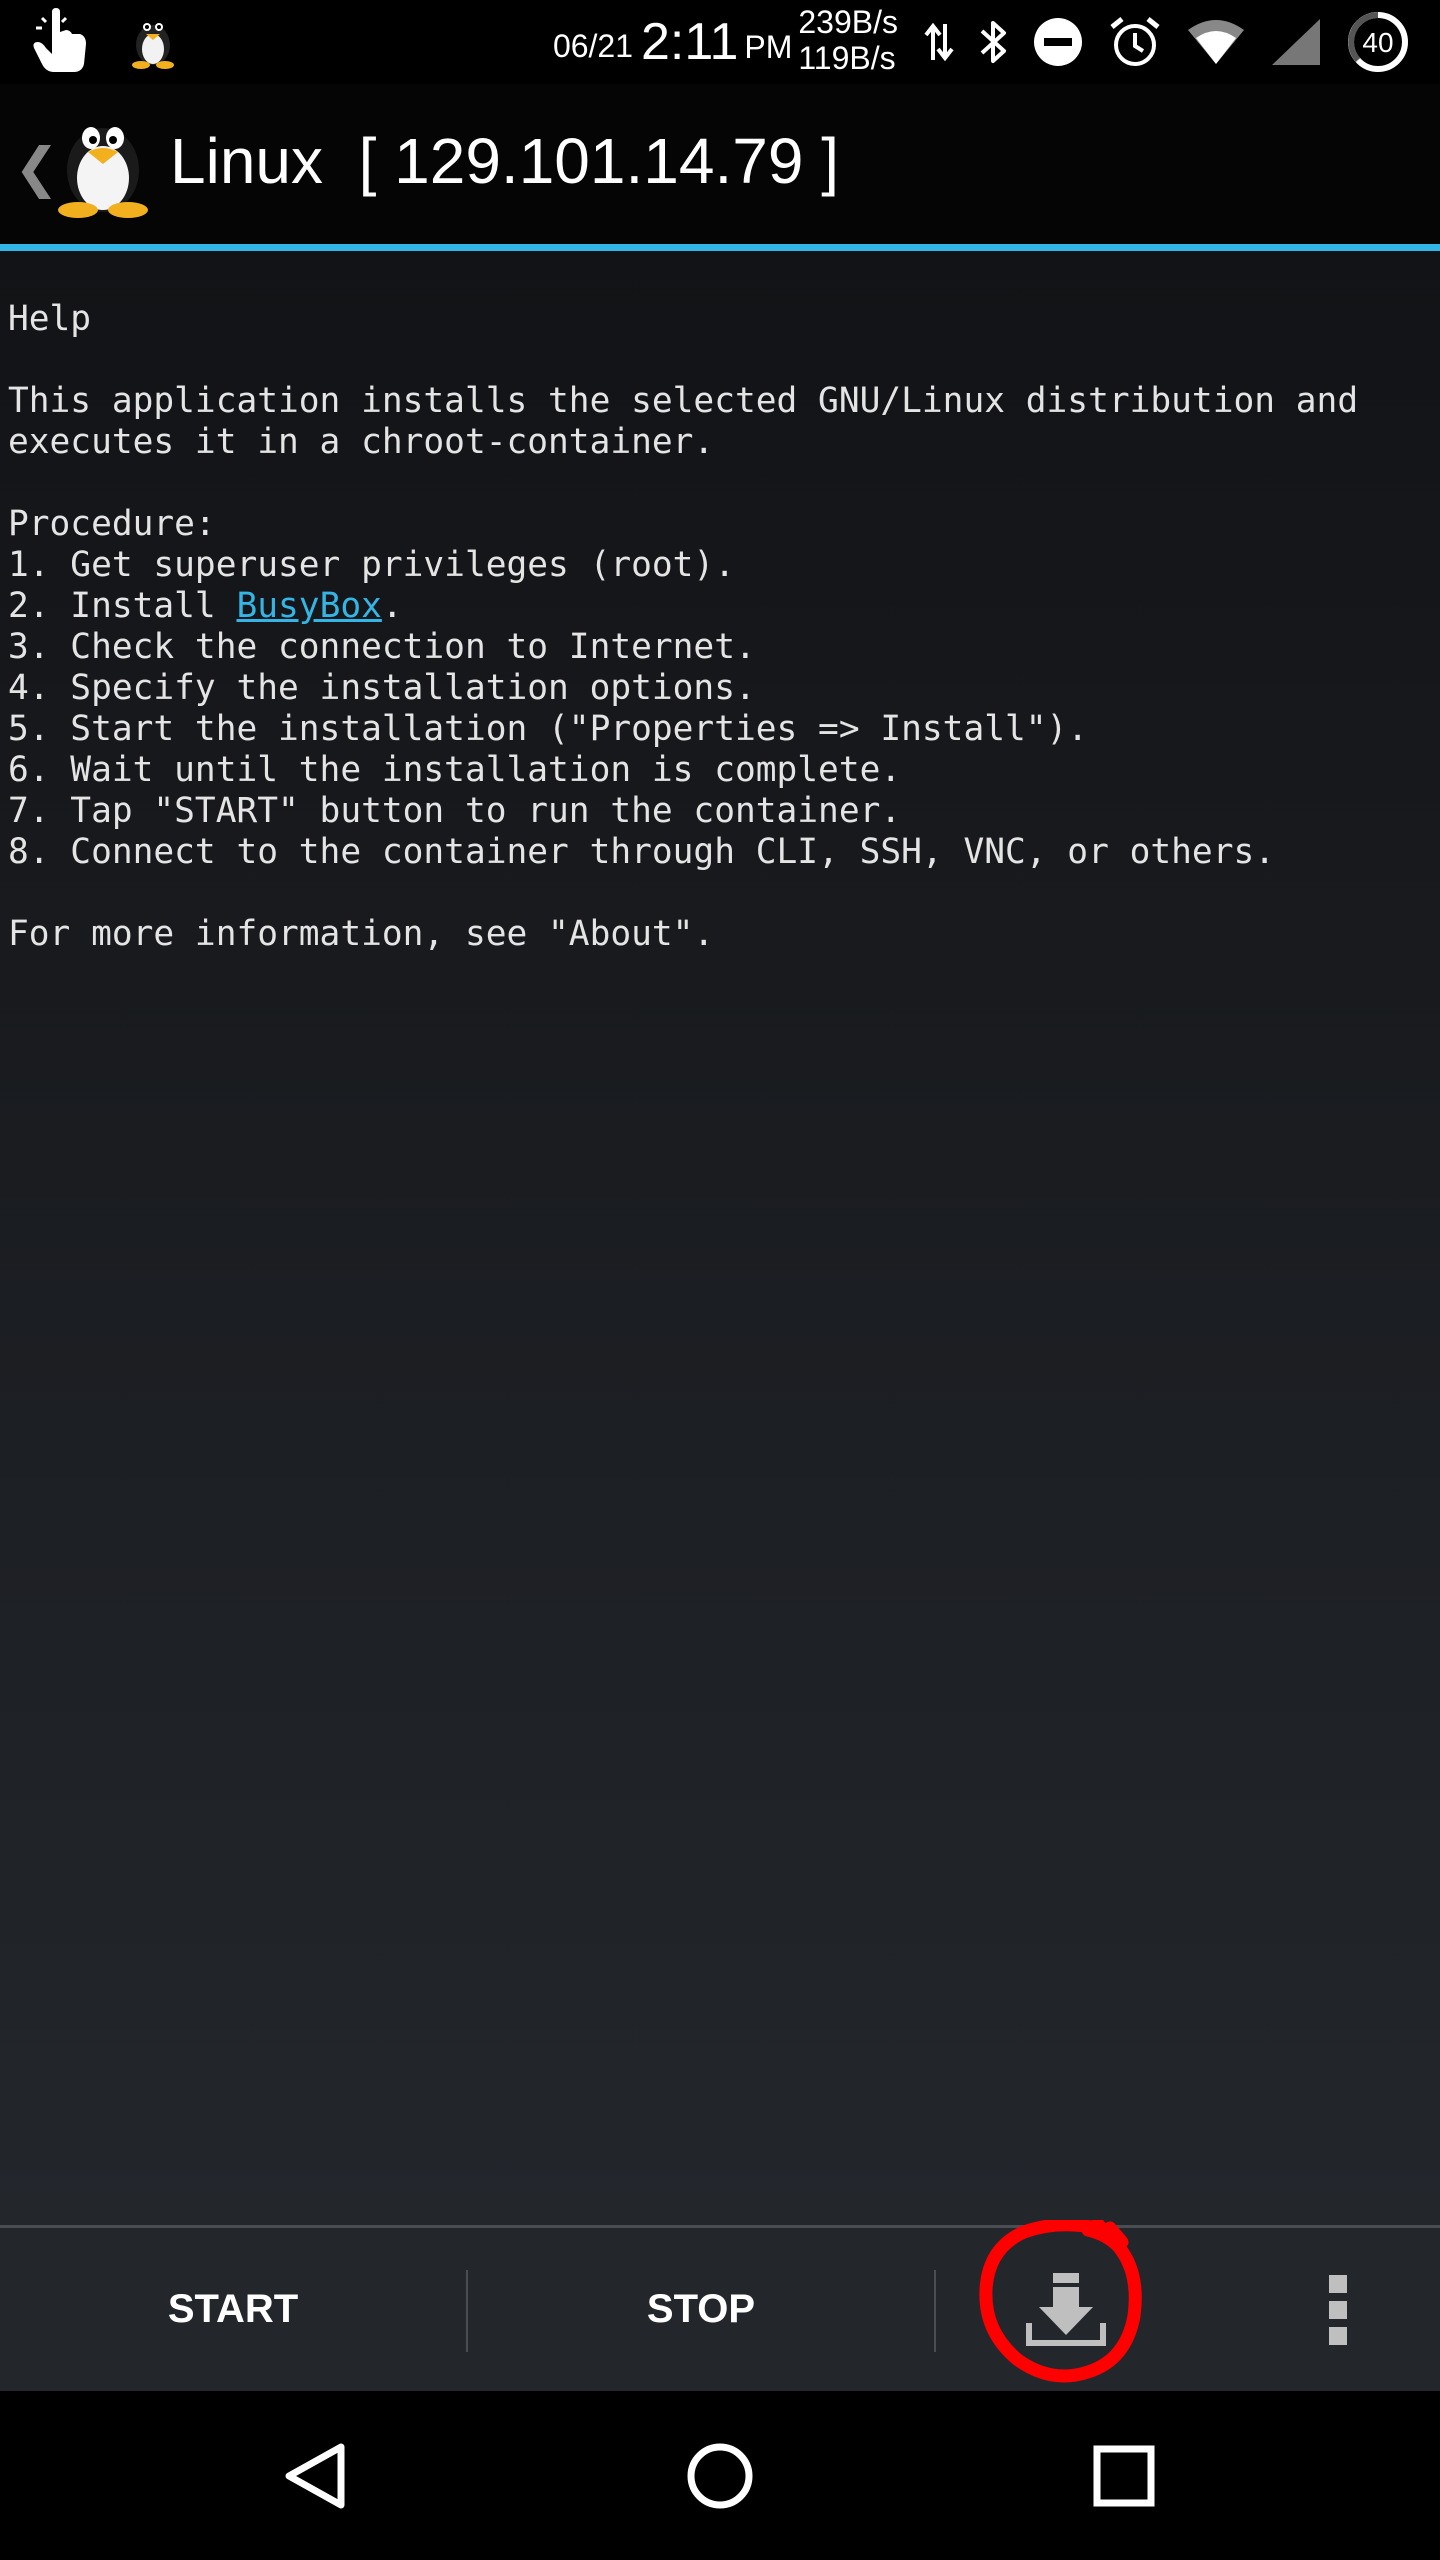  I want to click on touch-icon, so click(59, 40).